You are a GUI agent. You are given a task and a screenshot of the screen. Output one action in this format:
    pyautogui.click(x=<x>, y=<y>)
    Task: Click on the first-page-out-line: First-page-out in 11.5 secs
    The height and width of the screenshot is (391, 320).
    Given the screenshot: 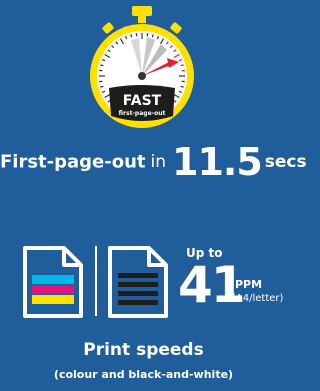 What is the action you would take?
    pyautogui.click(x=153, y=163)
    